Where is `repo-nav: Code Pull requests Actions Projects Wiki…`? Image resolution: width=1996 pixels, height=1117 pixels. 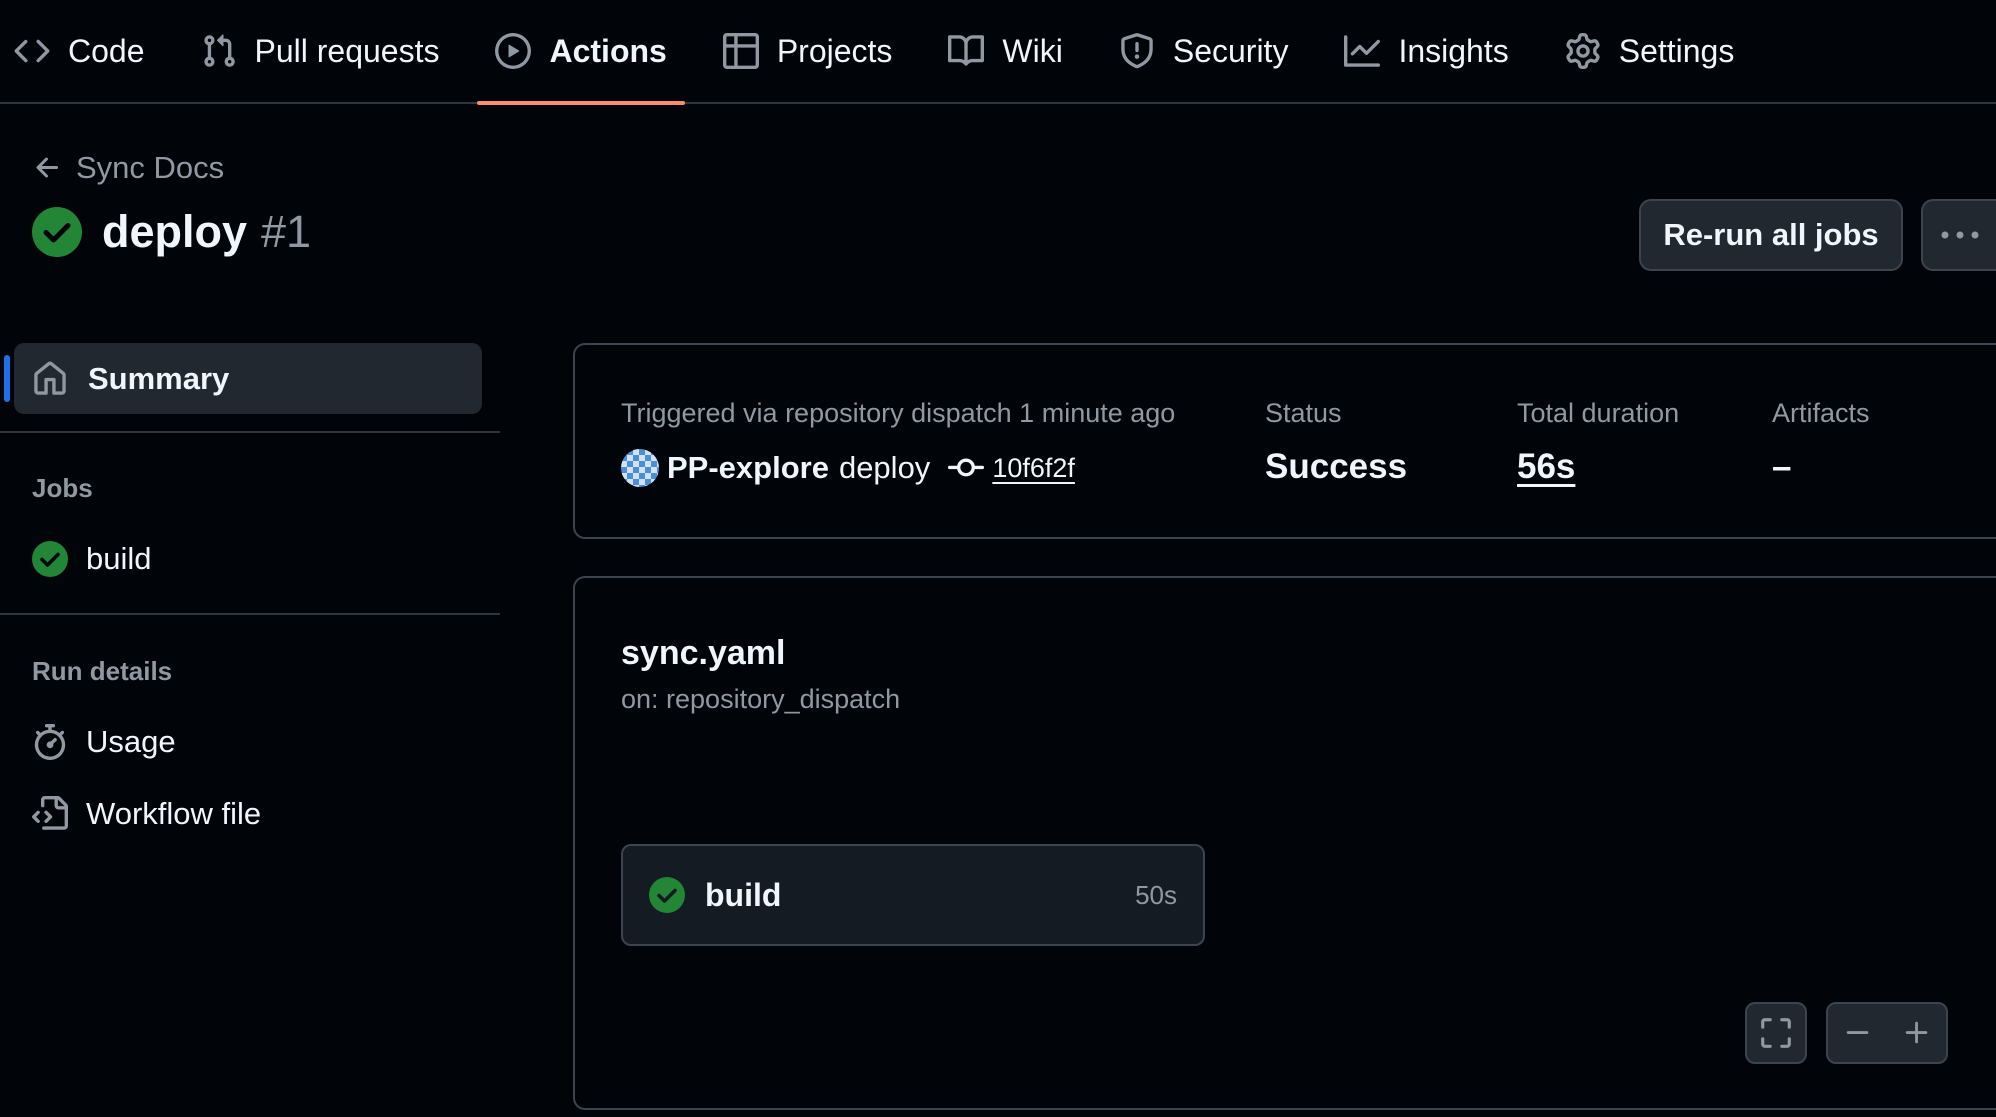
repo-nav: Code Pull requests Actions Projects Wiki… is located at coordinates (998, 52).